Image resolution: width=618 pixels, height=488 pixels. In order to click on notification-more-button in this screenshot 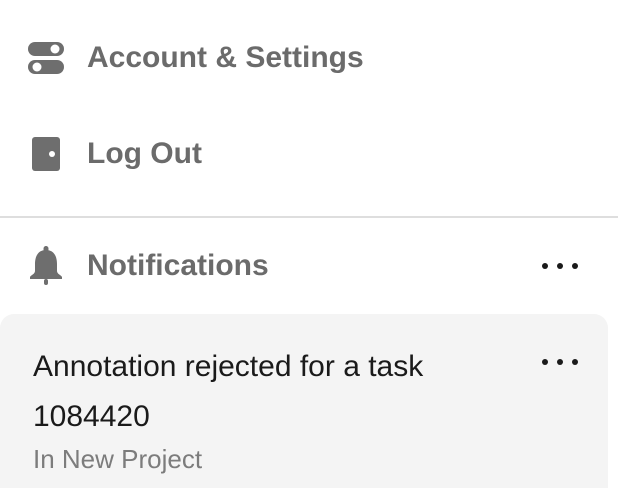, I will do `click(560, 362)`.